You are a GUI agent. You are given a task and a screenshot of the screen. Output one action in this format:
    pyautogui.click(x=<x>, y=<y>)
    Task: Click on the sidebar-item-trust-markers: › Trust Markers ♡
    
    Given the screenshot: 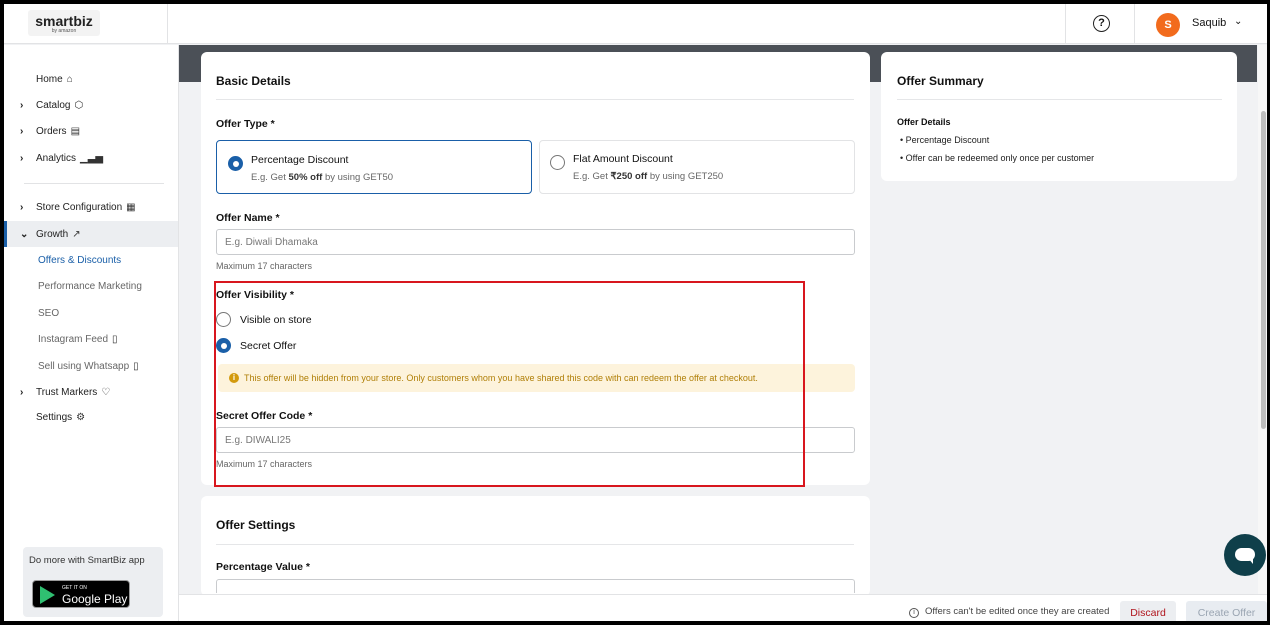 What is the action you would take?
    pyautogui.click(x=91, y=392)
    